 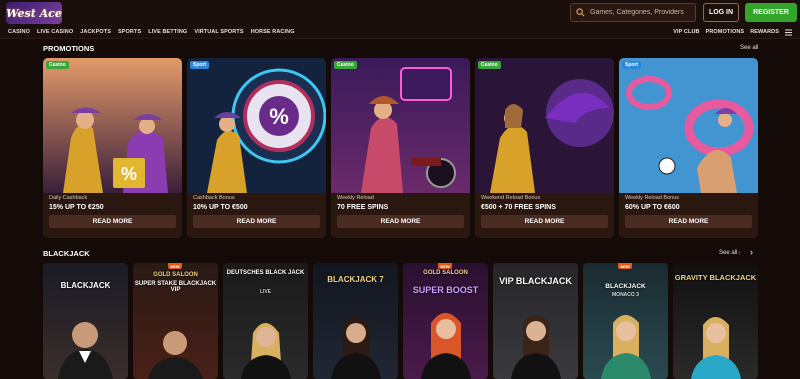 I want to click on promo-type: Daily Cashback, so click(x=68, y=198).